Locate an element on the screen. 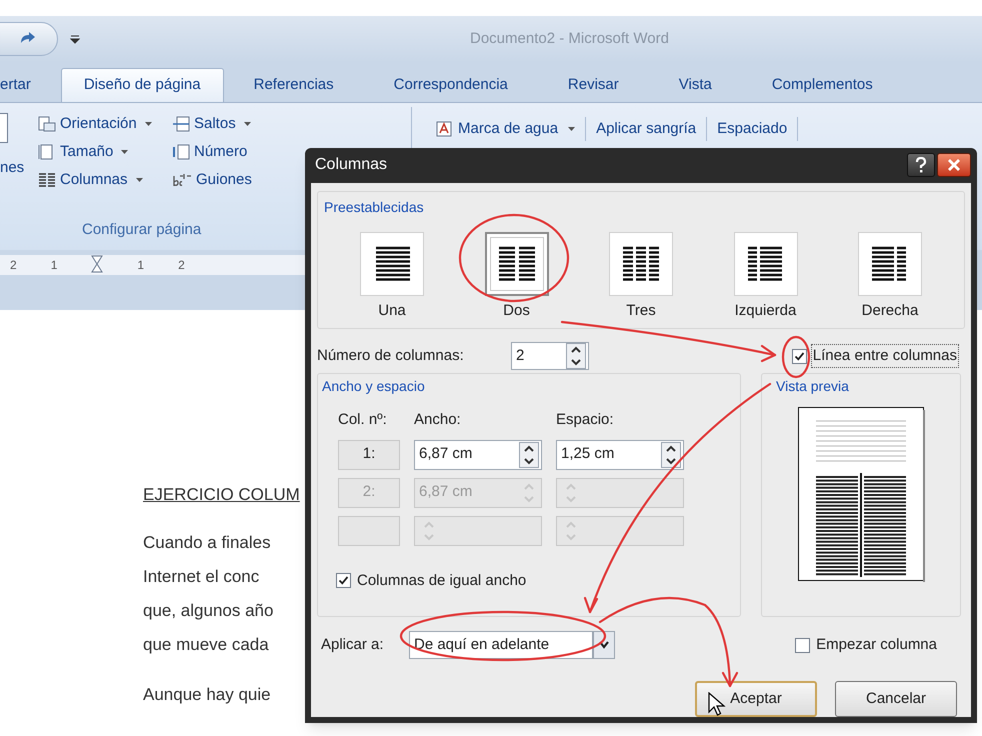 The height and width of the screenshot is (736, 982). field-label: Aplicar a: is located at coordinates (352, 644).